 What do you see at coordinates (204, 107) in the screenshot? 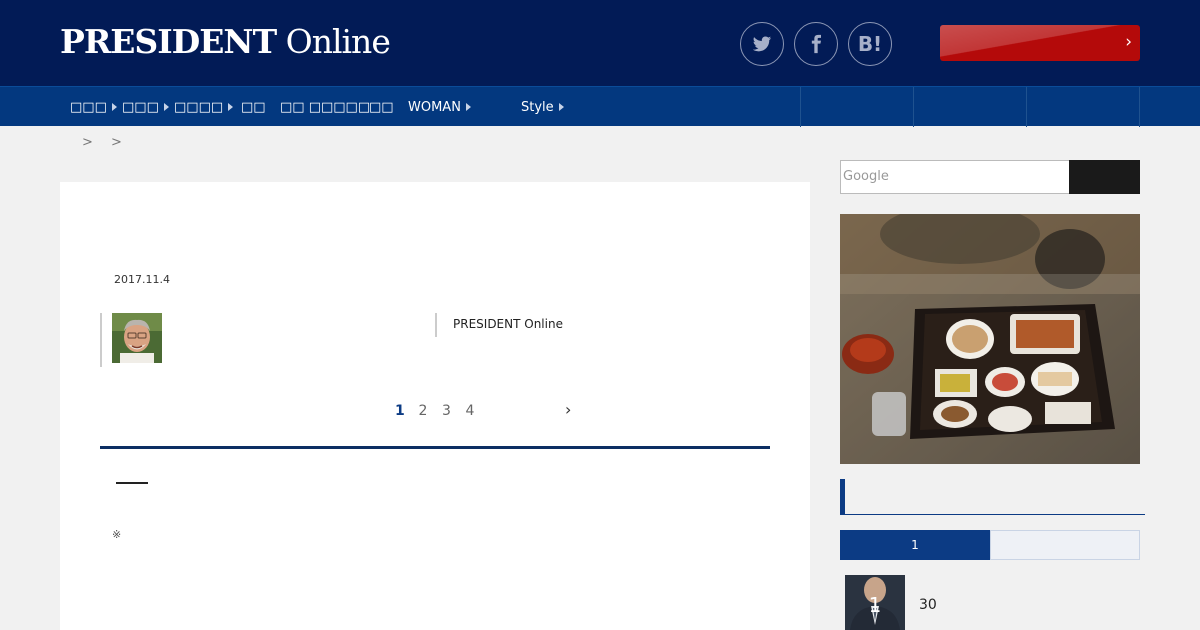
I see `nav-item-3: □□□□` at bounding box center [204, 107].